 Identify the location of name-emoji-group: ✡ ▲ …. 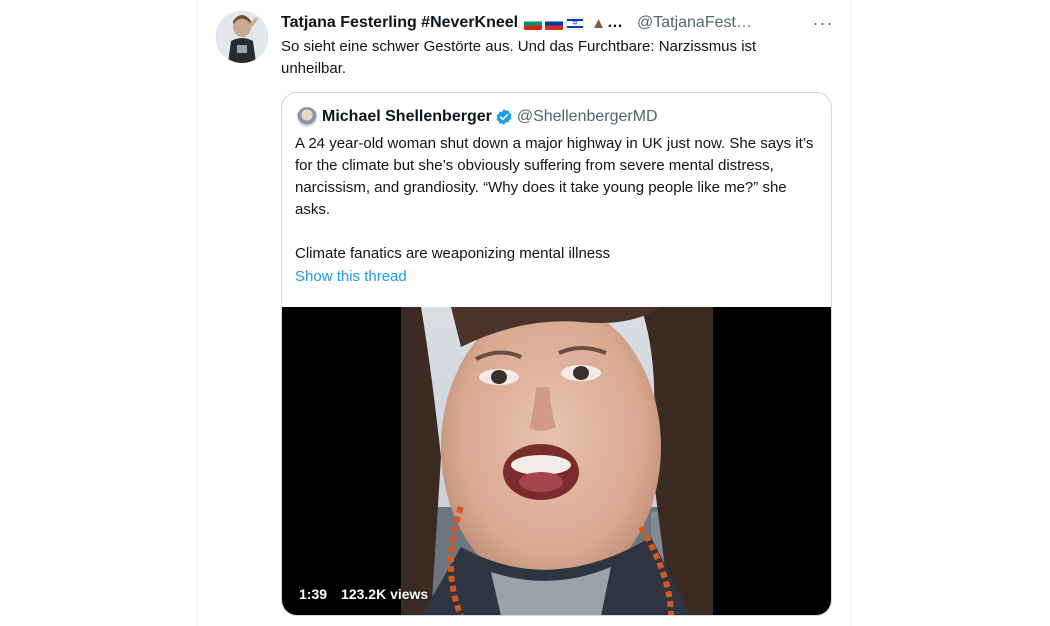
(573, 23).